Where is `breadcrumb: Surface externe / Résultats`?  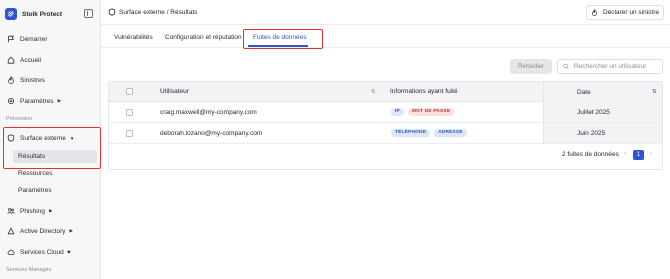 breadcrumb: Surface externe / Résultats is located at coordinates (152, 12).